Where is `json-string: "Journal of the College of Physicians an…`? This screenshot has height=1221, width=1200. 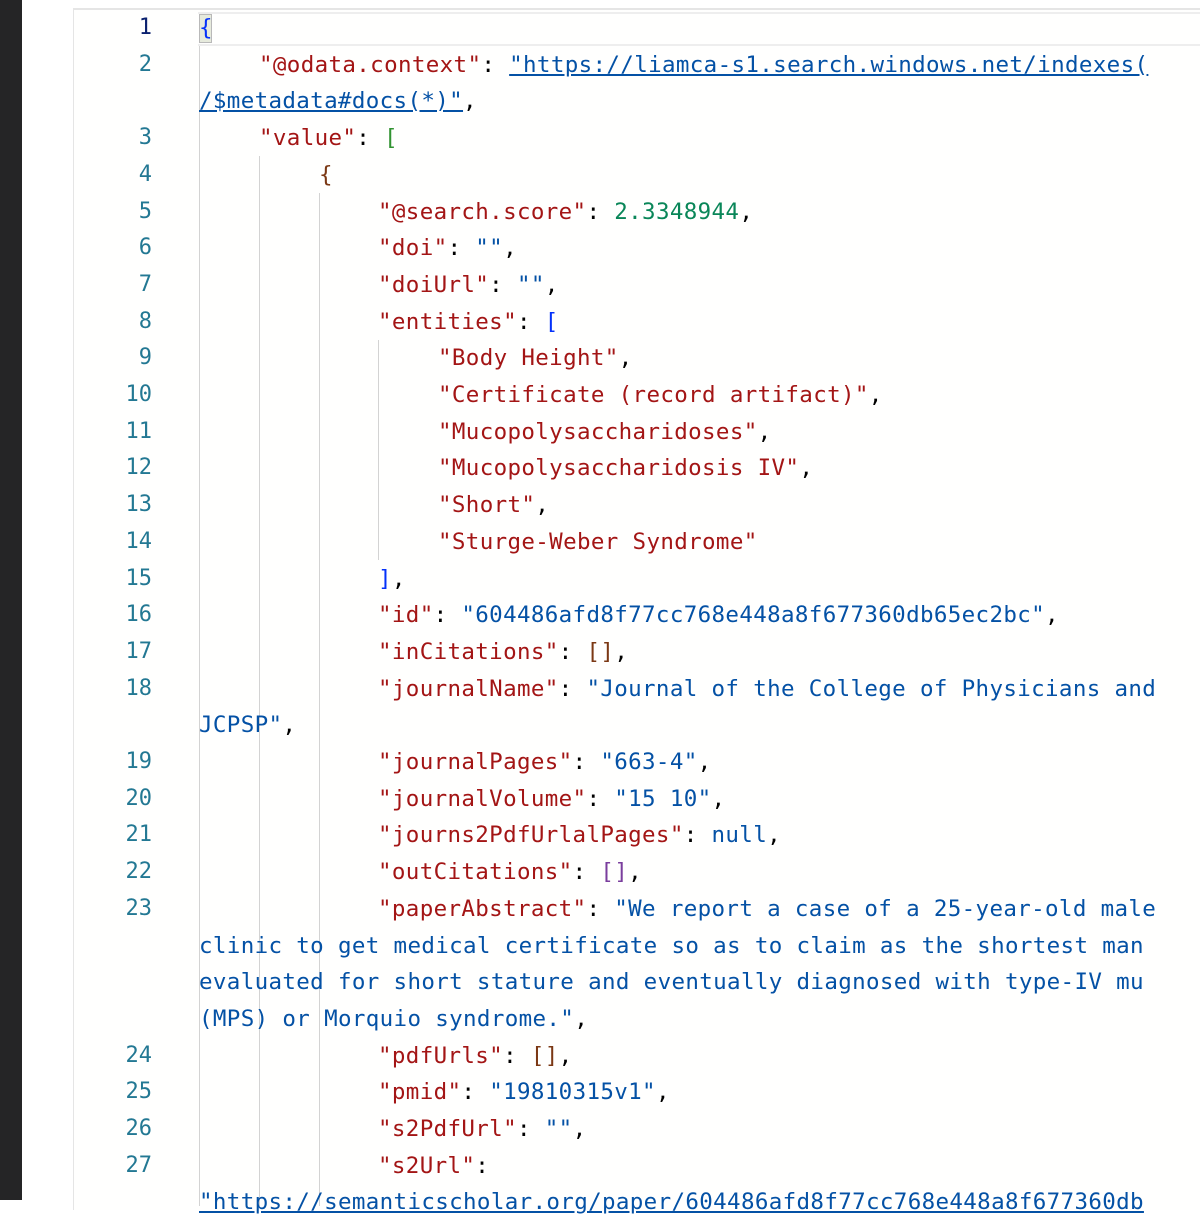 json-string: "Journal of the College of Physicians an… is located at coordinates (871, 688).